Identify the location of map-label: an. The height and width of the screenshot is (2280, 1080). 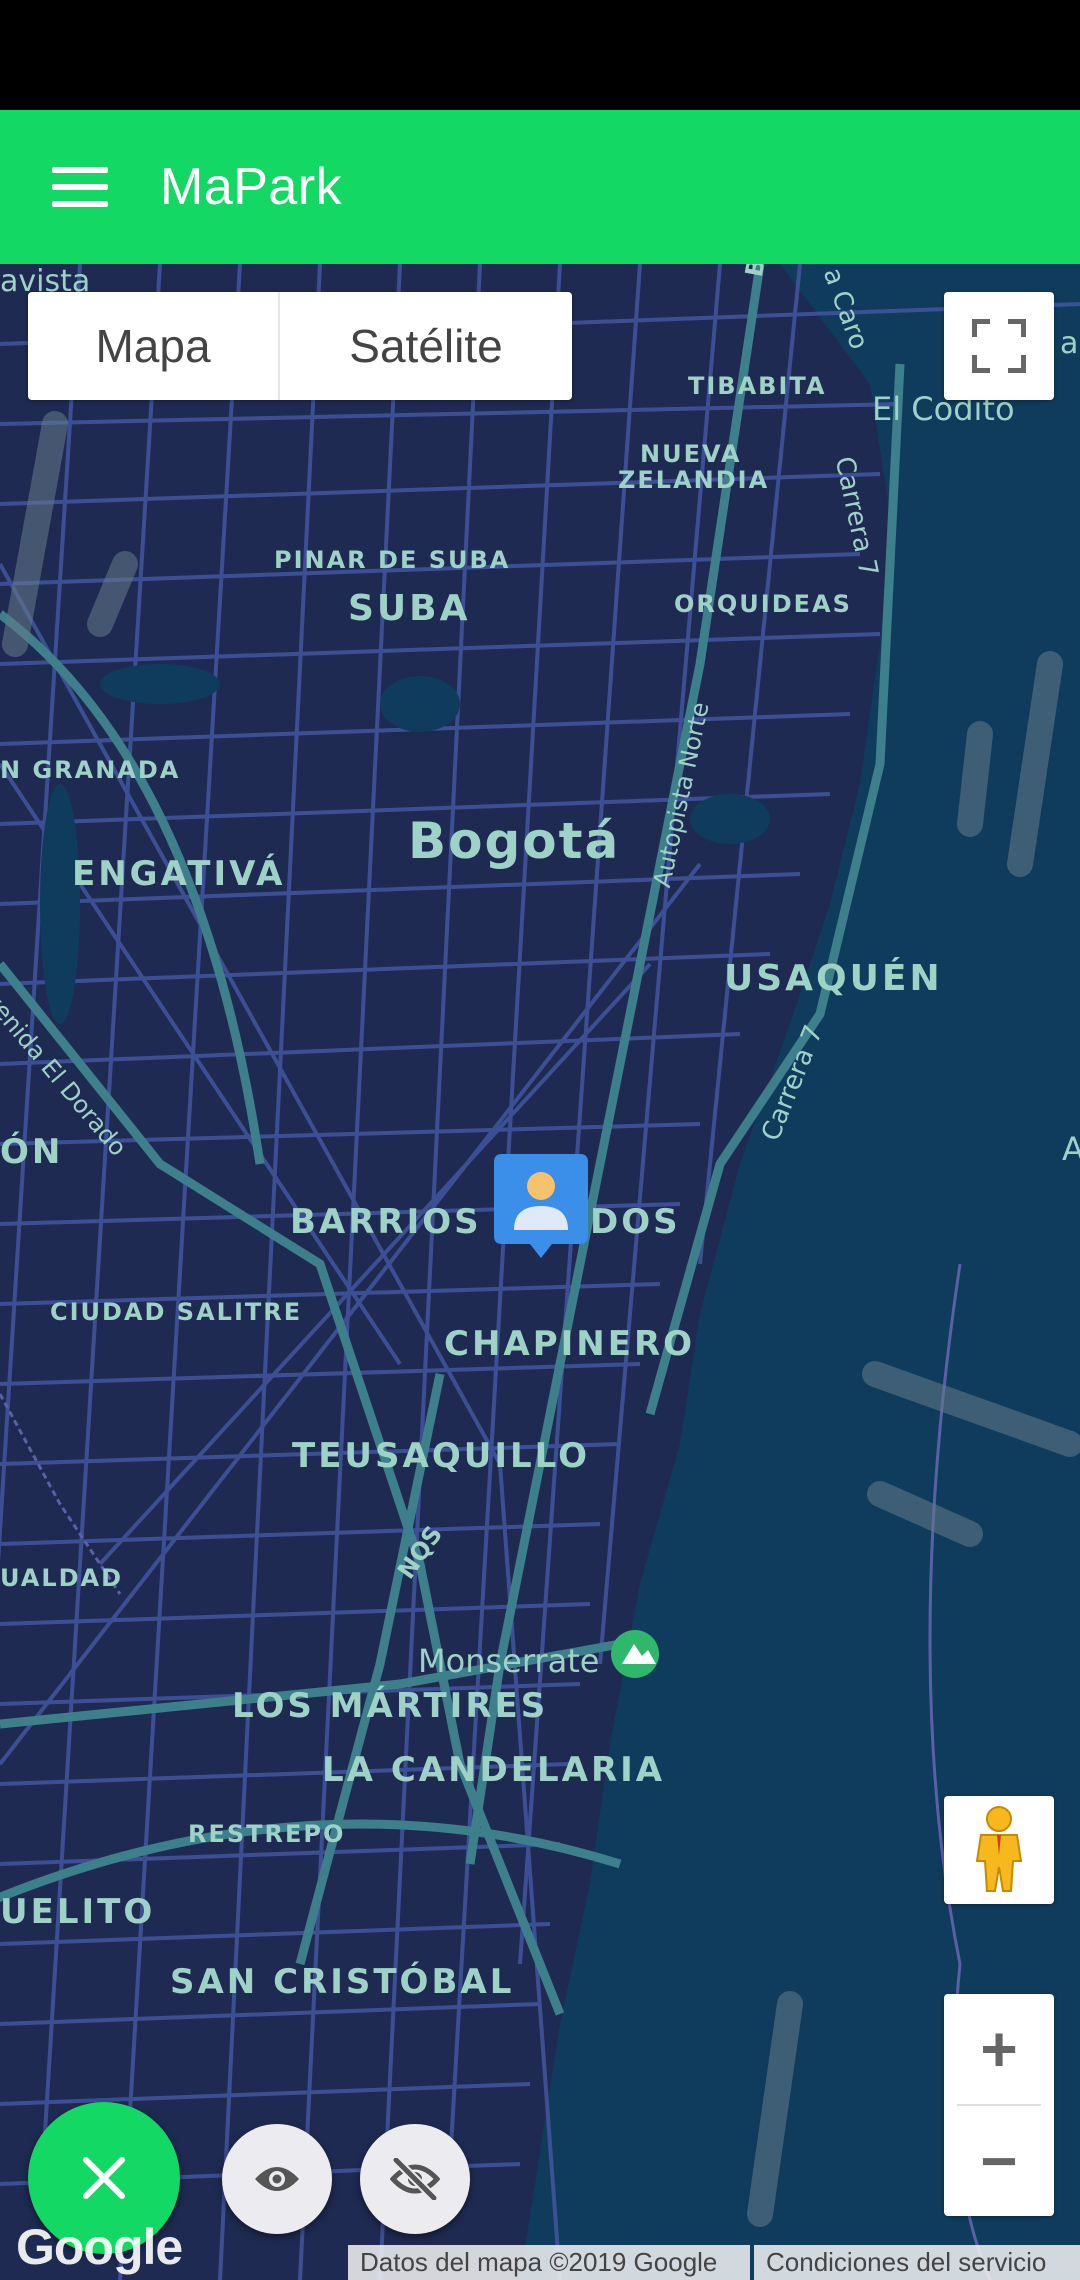
(1070, 343).